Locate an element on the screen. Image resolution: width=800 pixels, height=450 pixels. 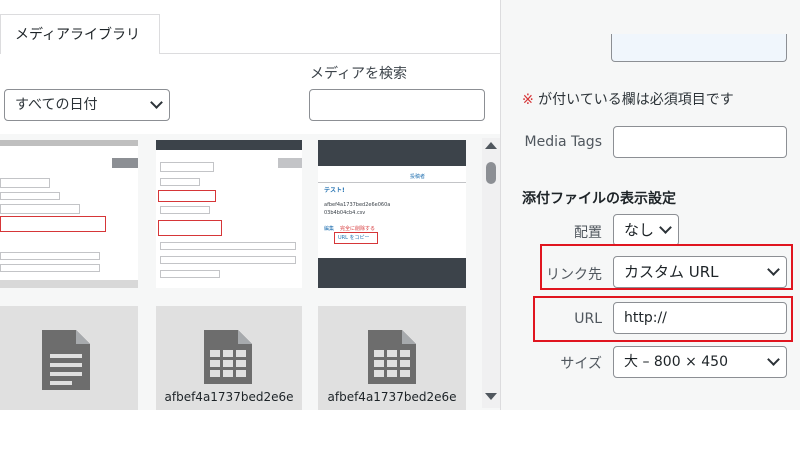
size-label: サイズ is located at coordinates (581, 364).